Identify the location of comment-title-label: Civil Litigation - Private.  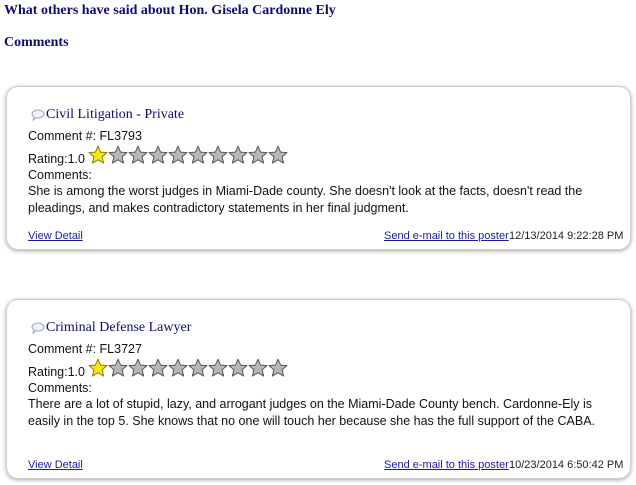
(115, 114).